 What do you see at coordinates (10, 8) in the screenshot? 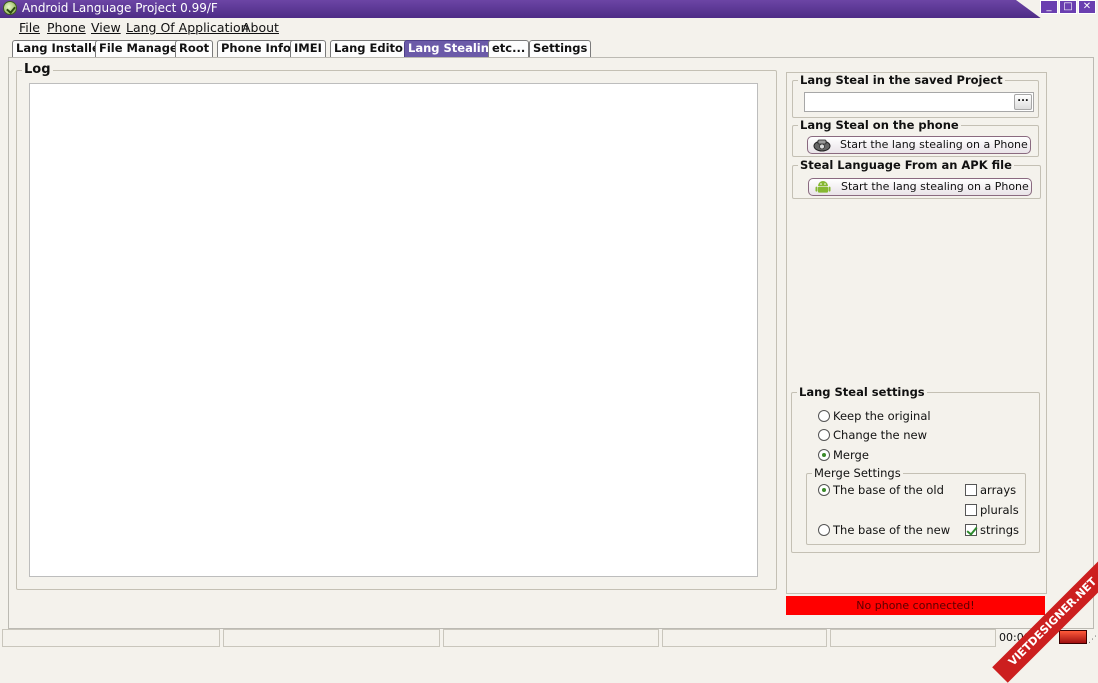
I see `app-icon` at bounding box center [10, 8].